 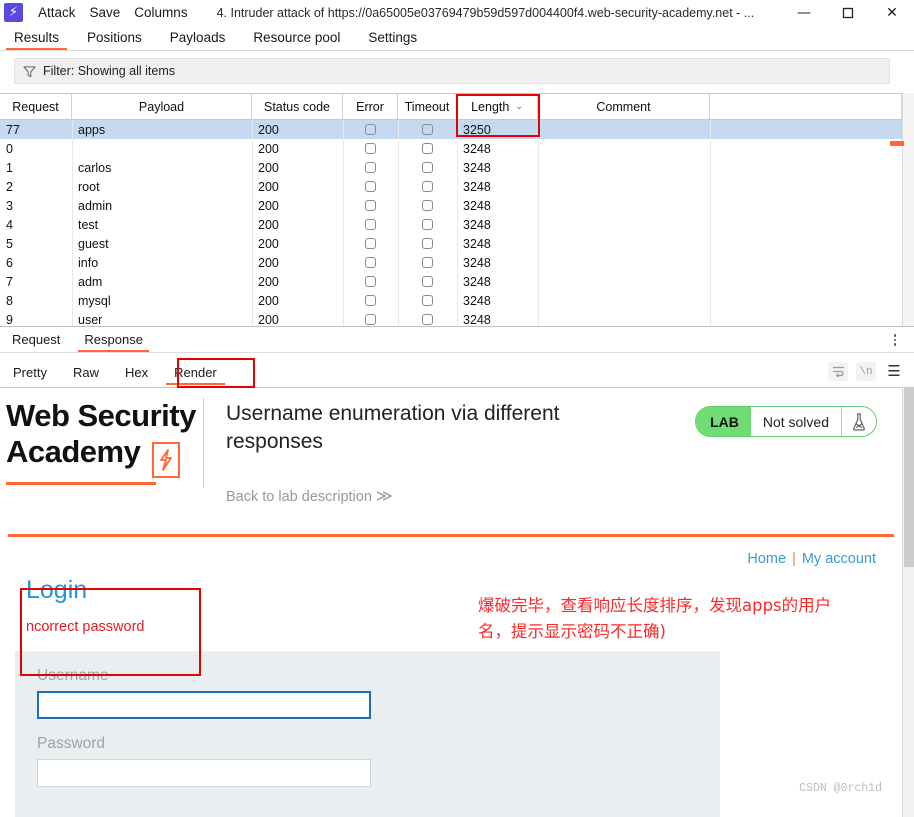 What do you see at coordinates (296, 39) in the screenshot?
I see `tab-resource-pool: Resource pool` at bounding box center [296, 39].